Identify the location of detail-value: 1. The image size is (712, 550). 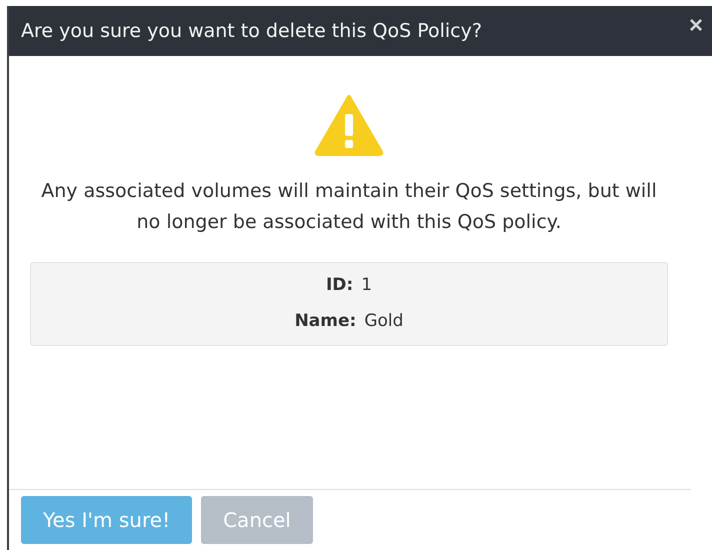
(366, 285).